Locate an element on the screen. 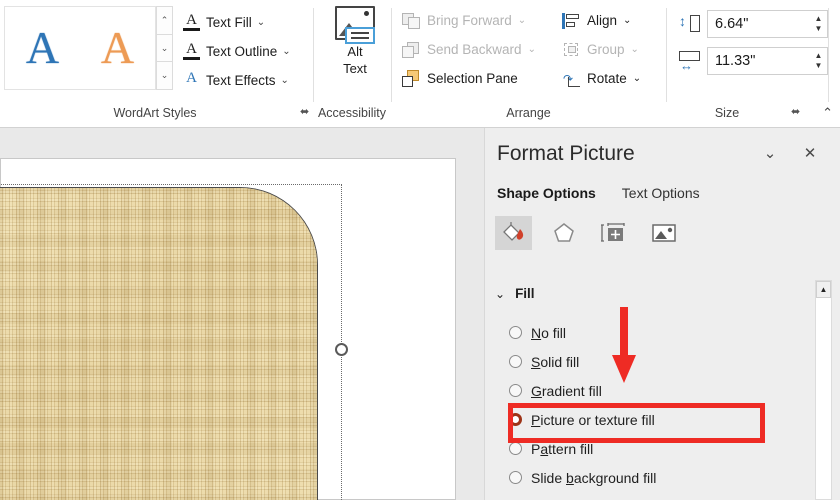 Image resolution: width=840 pixels, height=500 pixels. text-outline-button: A Text Outline ⌄ is located at coordinates (247, 51).